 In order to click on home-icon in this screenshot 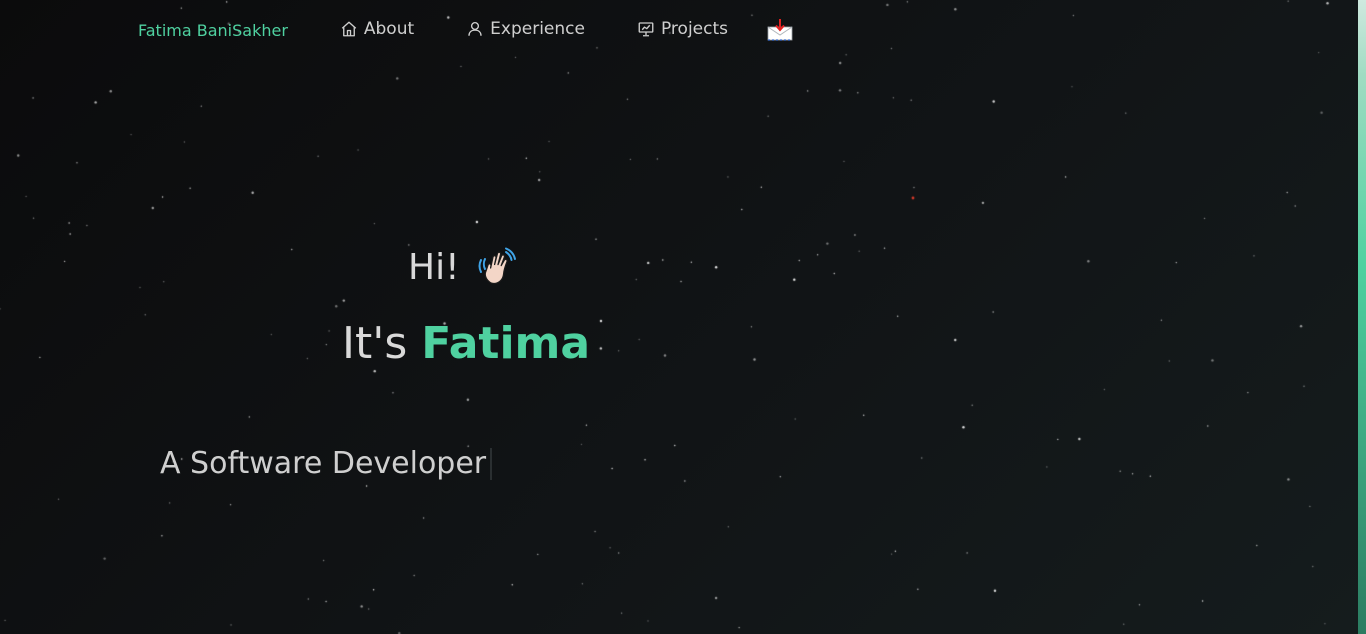, I will do `click(349, 29)`.